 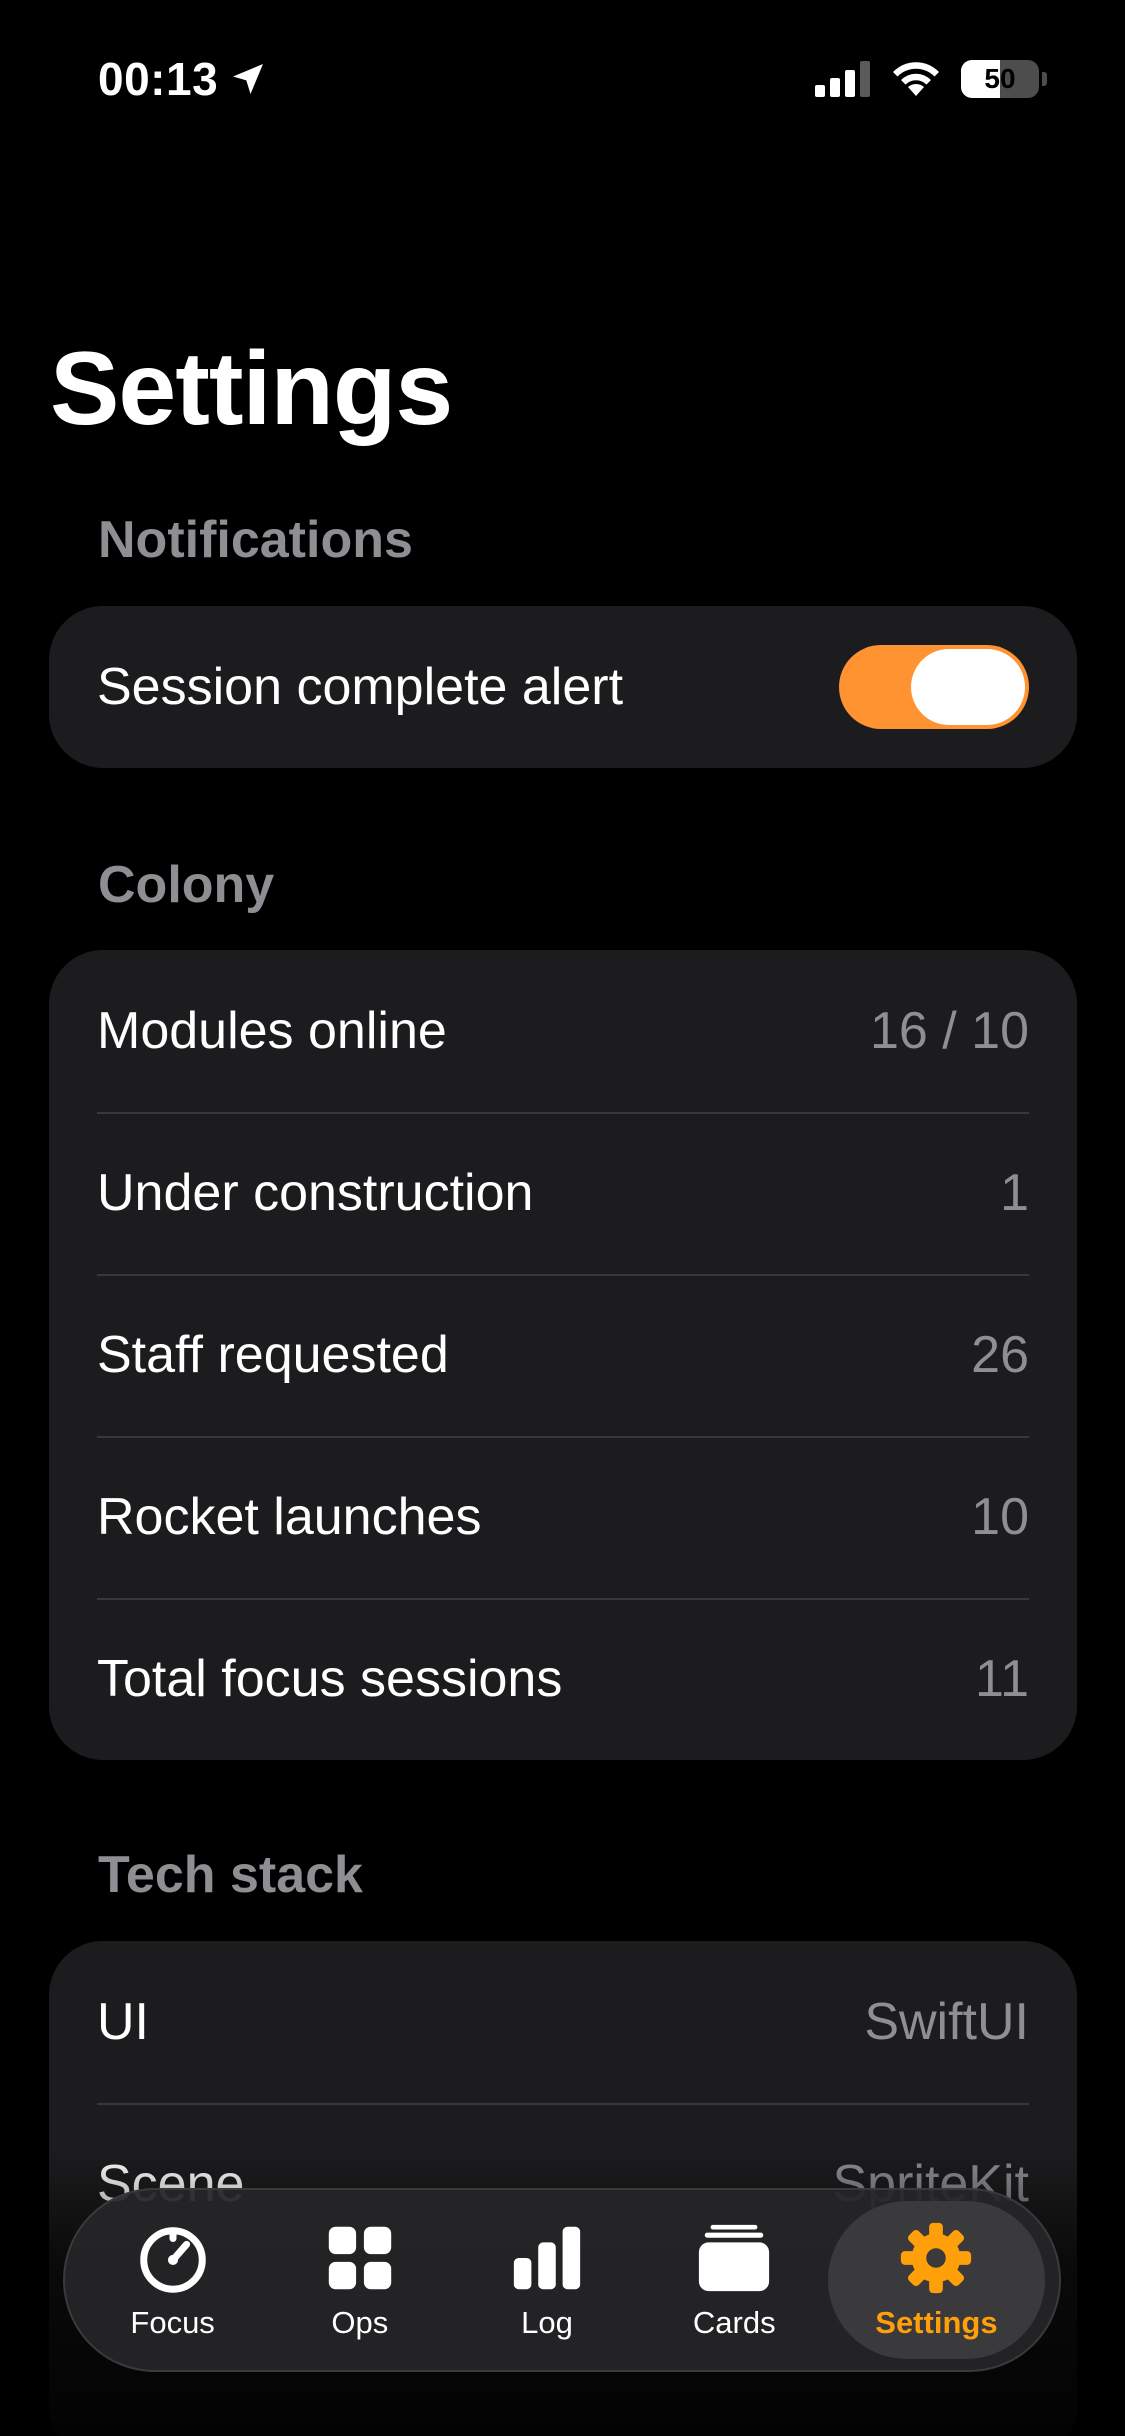 I want to click on tab-label: Log, so click(x=547, y=2322).